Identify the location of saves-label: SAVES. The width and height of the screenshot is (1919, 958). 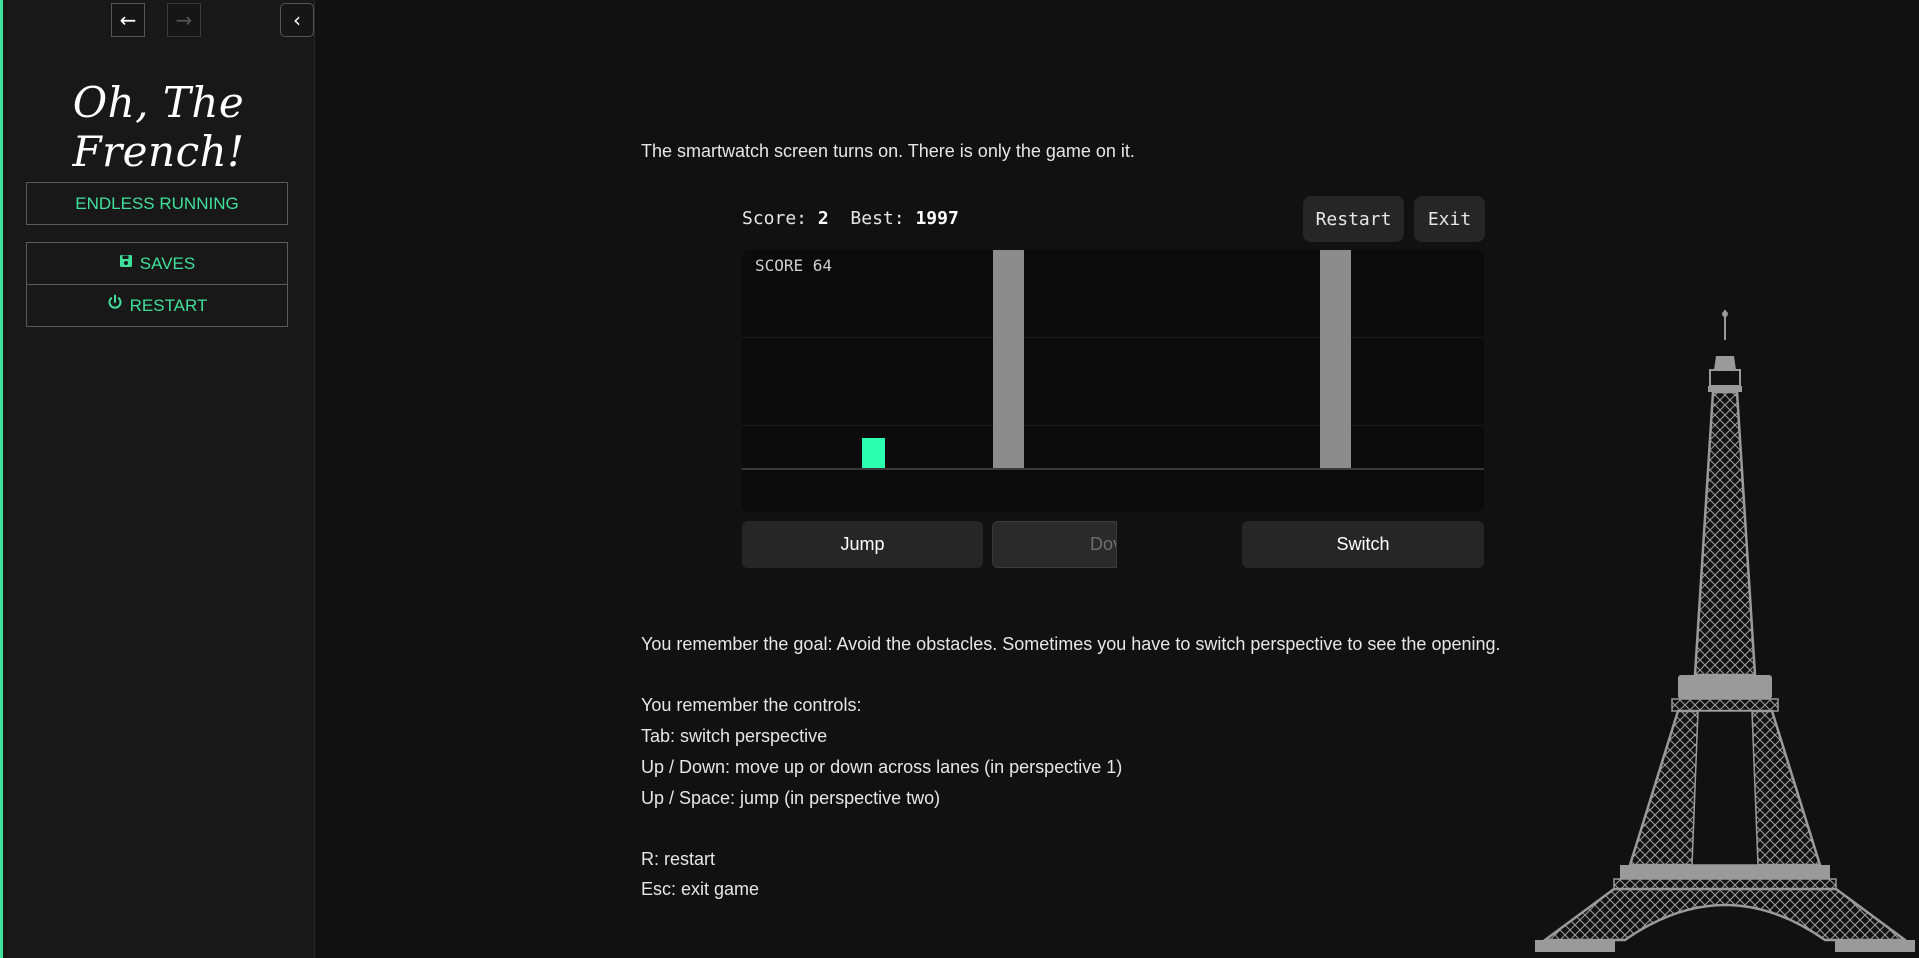
(167, 263).